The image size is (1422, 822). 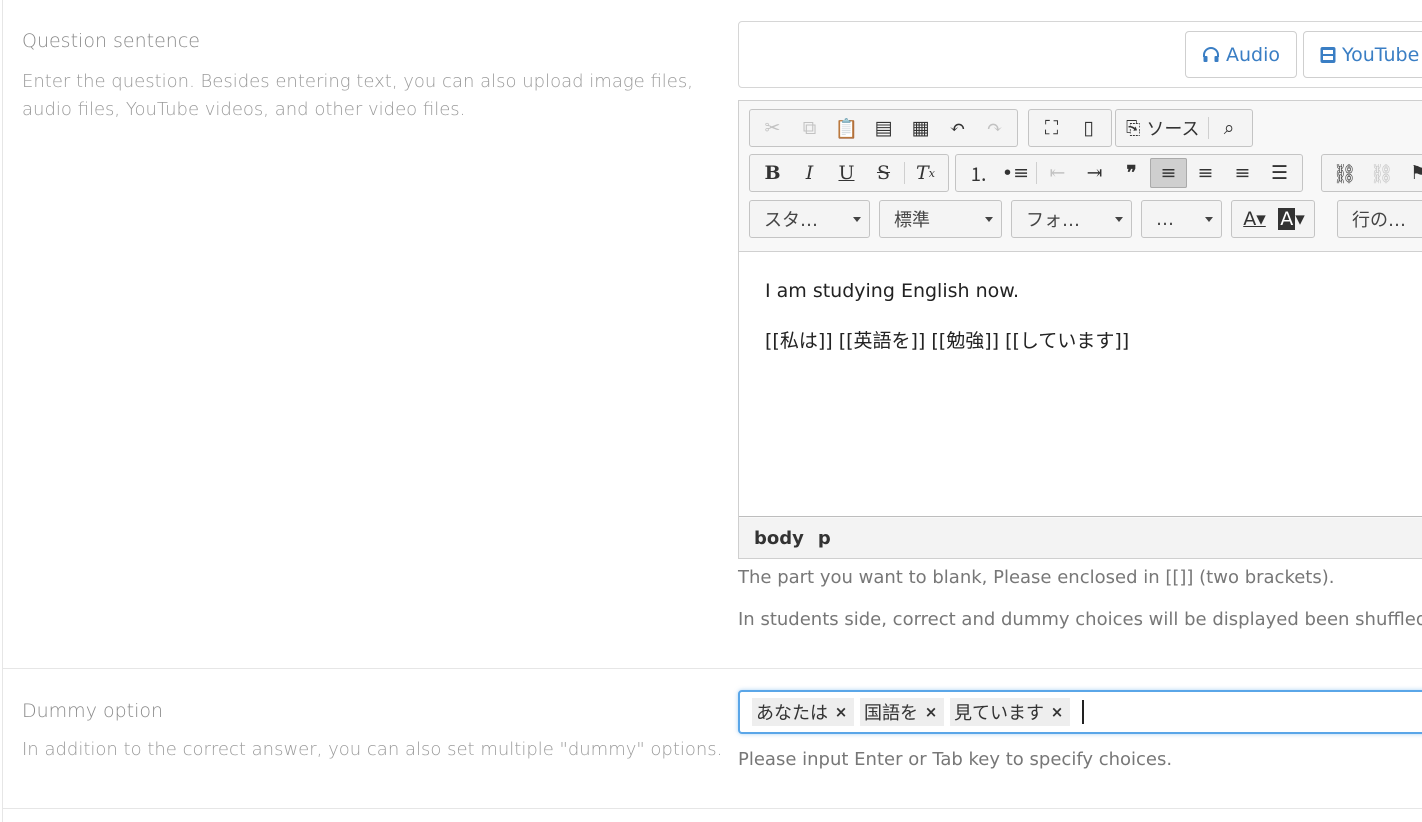 What do you see at coordinates (1411, 173) in the screenshot?
I see `anchor-flag-icon: ⚑` at bounding box center [1411, 173].